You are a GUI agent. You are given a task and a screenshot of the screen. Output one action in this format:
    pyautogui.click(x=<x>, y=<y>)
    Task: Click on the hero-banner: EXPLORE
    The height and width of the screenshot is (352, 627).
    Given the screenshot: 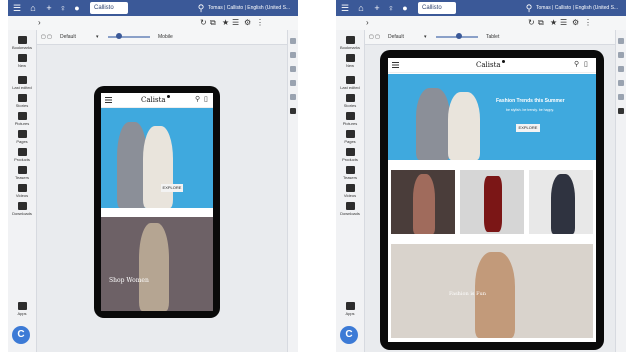 What is the action you would take?
    pyautogui.click(x=157, y=158)
    